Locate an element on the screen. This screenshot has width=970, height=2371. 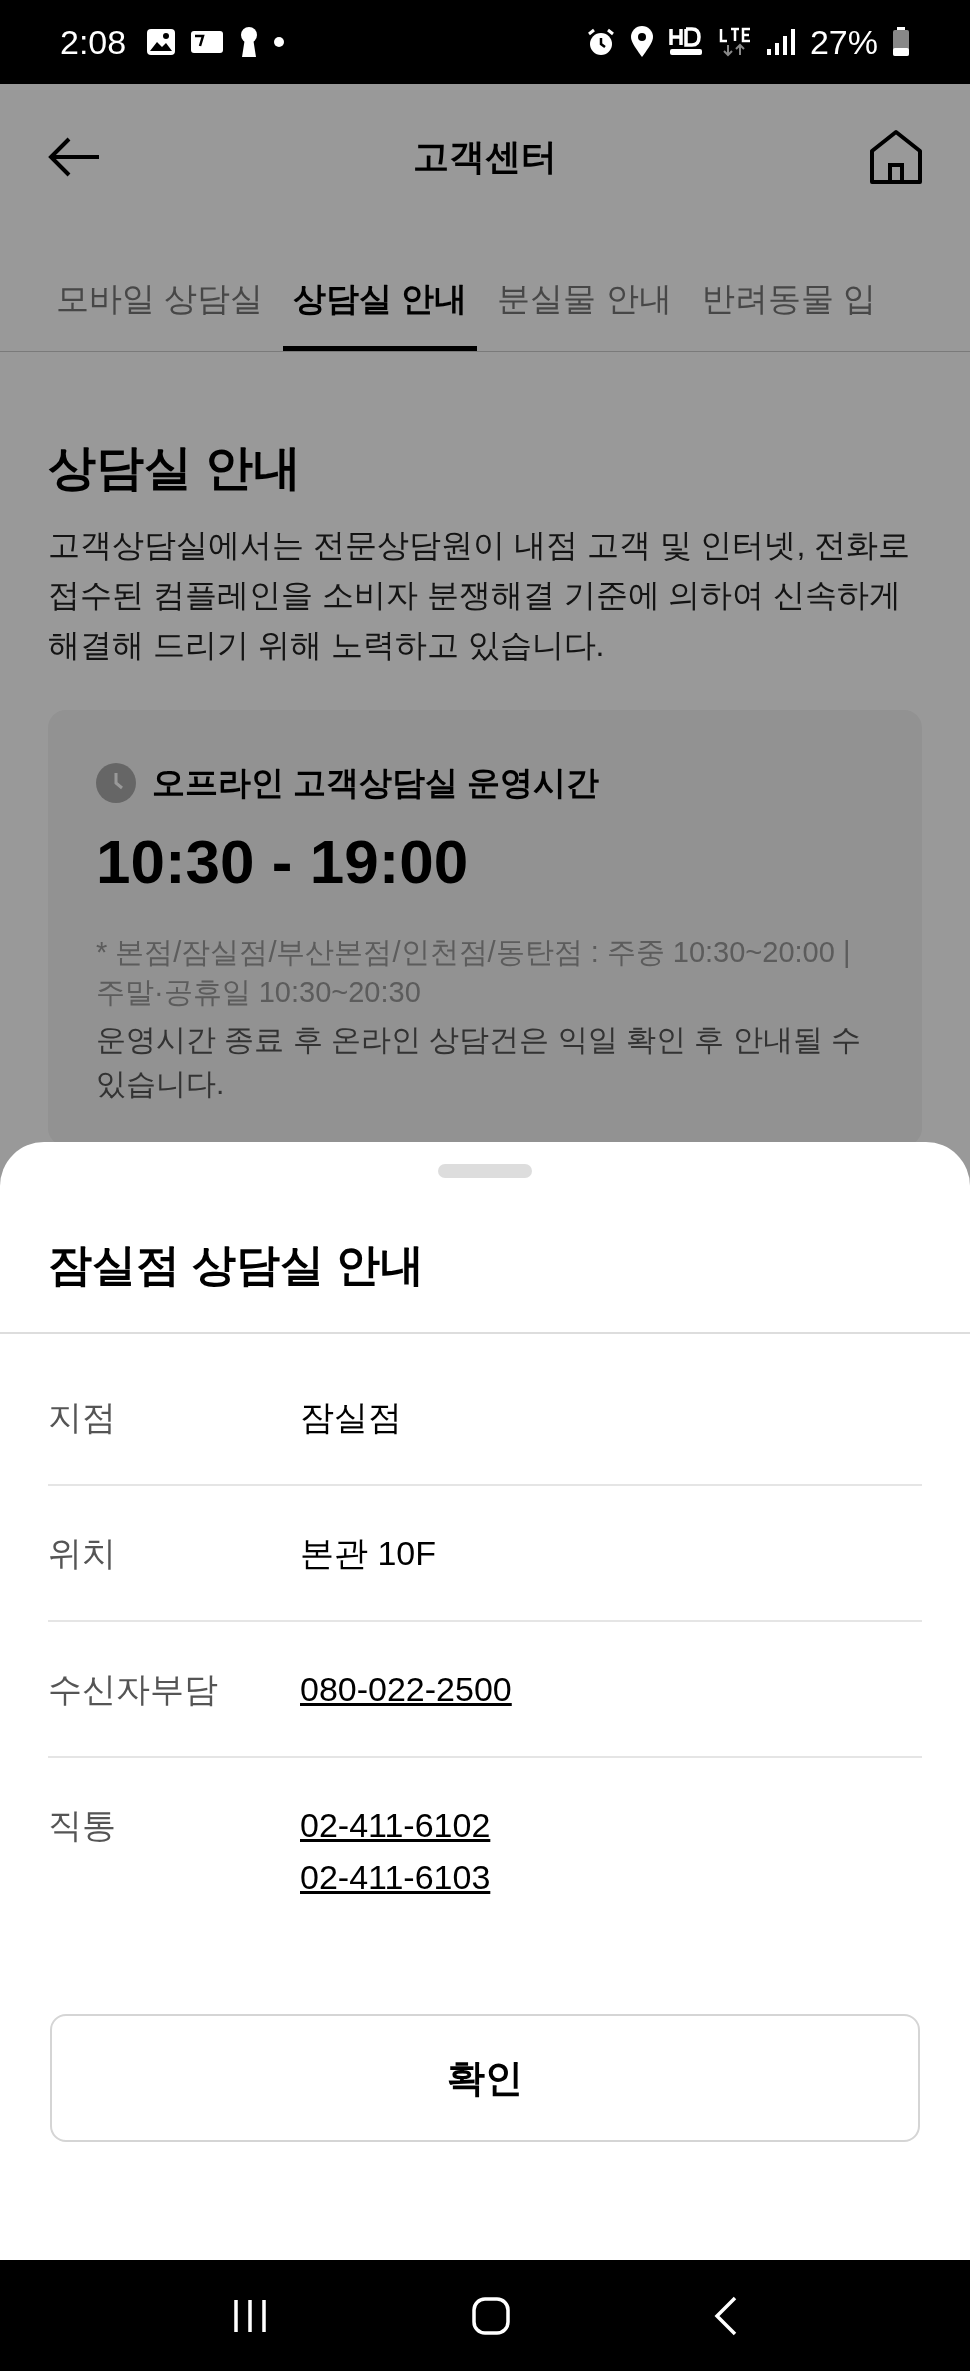
phone-link: 080-022-2500 is located at coordinates (406, 1689).